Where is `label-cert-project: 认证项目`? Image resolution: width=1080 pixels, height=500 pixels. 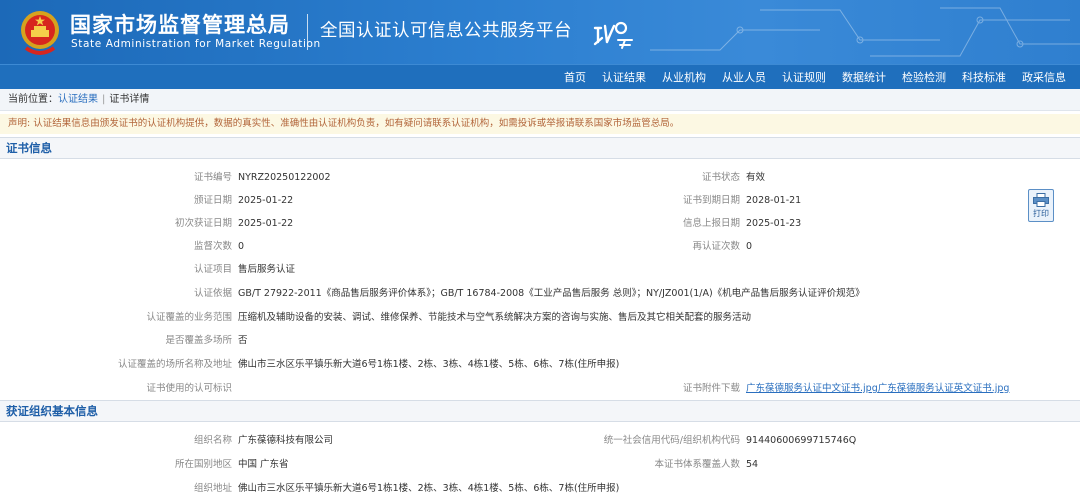
label-cert-project: 认证项目 is located at coordinates (212, 269).